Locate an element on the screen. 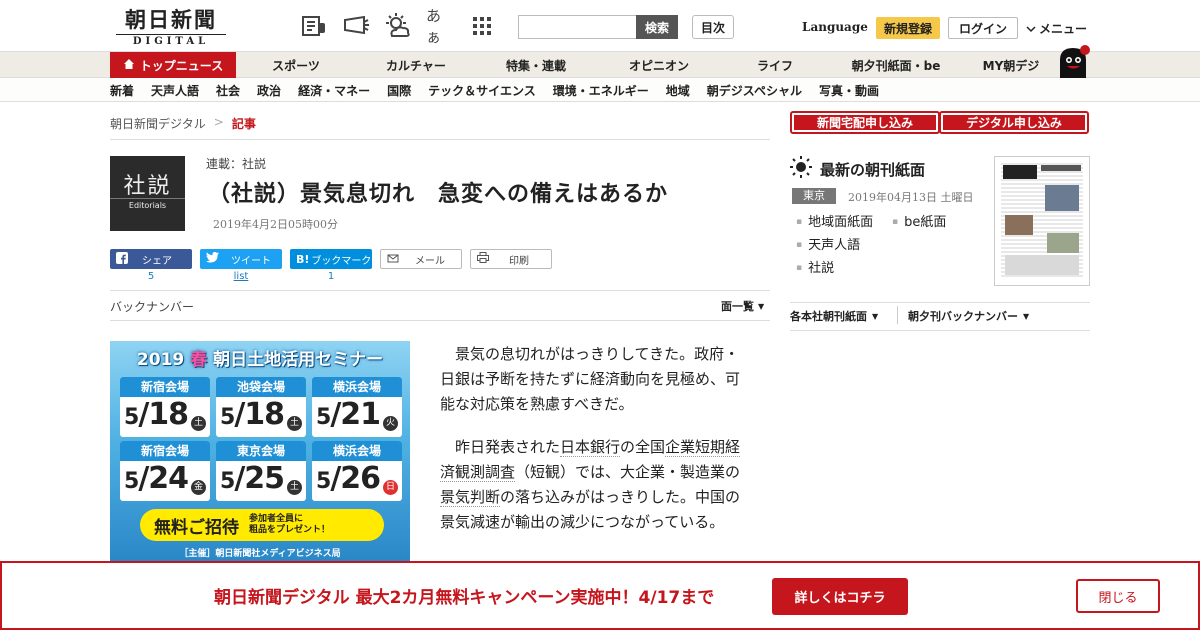  hatena-count: 1 is located at coordinates (331, 276).